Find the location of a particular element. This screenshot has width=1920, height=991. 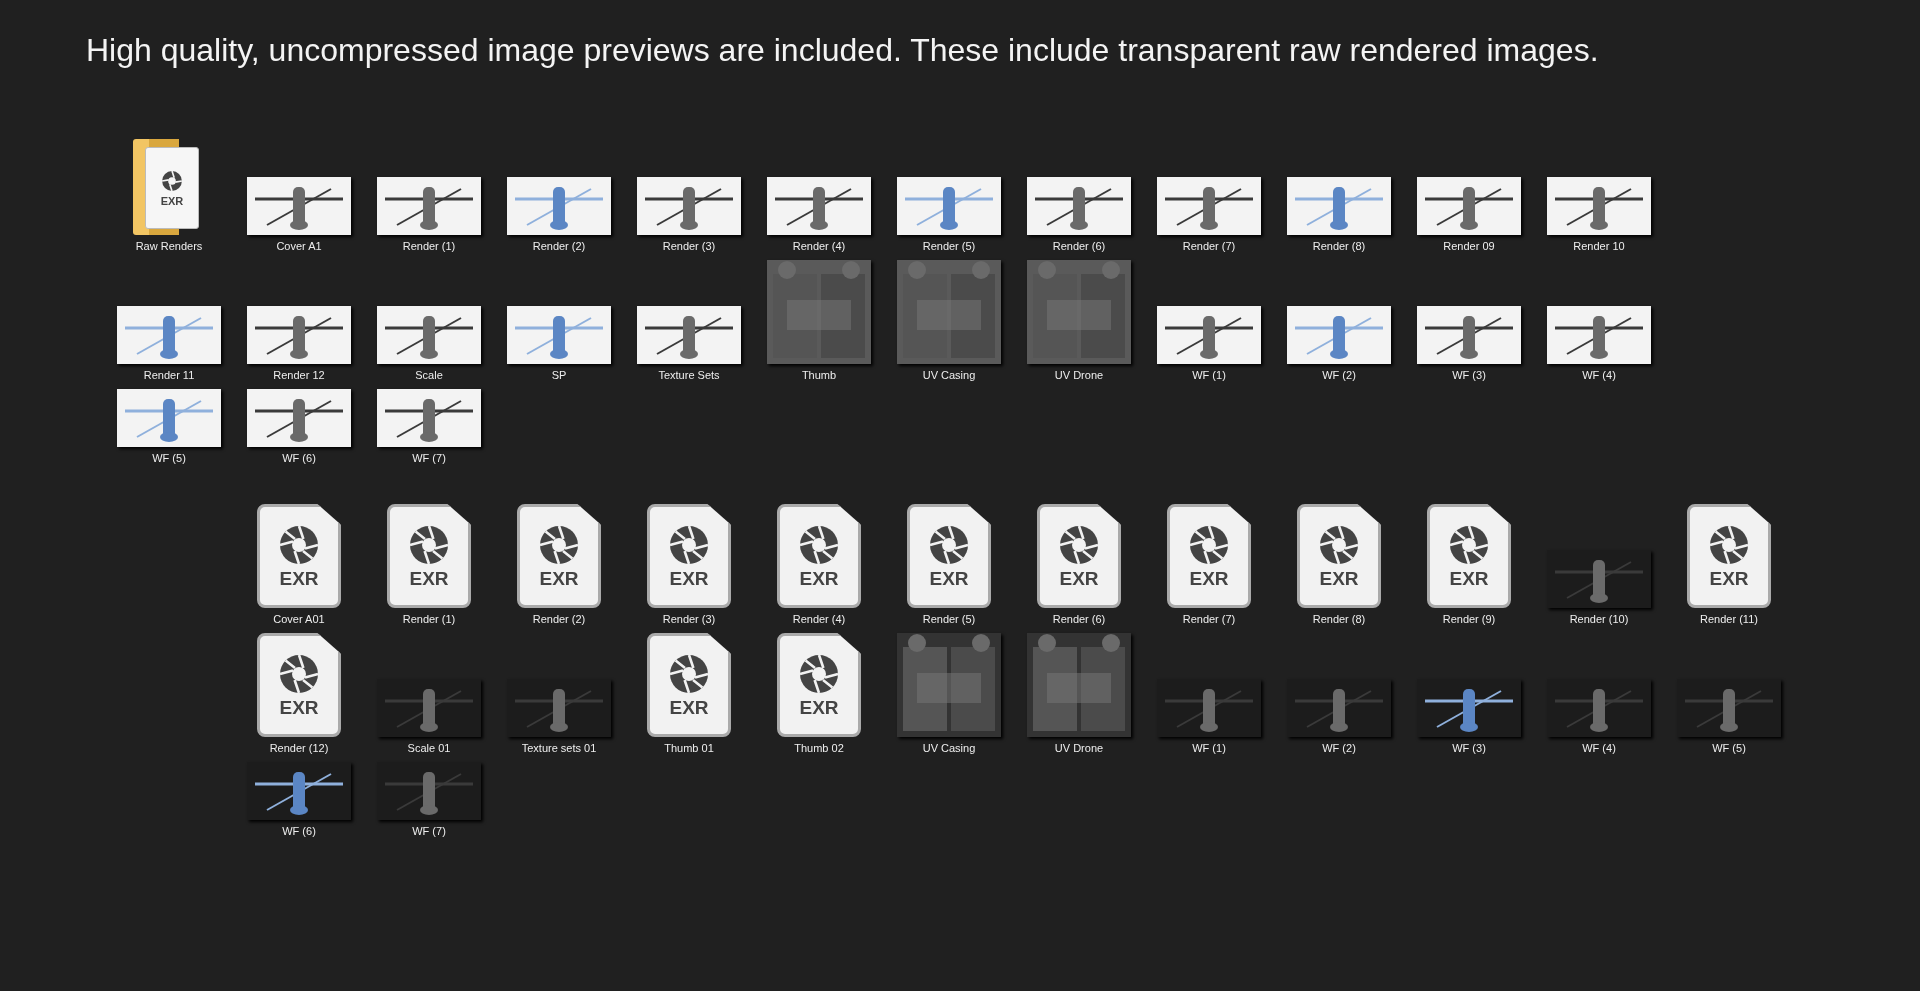

file-name: Thumb 01 is located at coordinates (689, 748).